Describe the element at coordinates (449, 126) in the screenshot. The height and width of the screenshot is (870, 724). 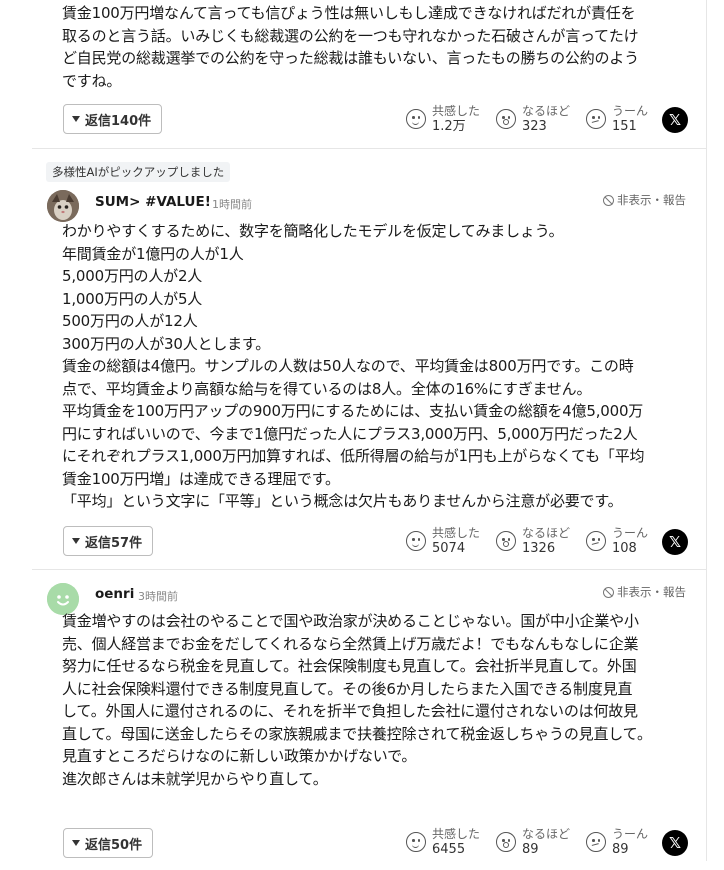
I see `reaction-count: 1.2万` at that location.